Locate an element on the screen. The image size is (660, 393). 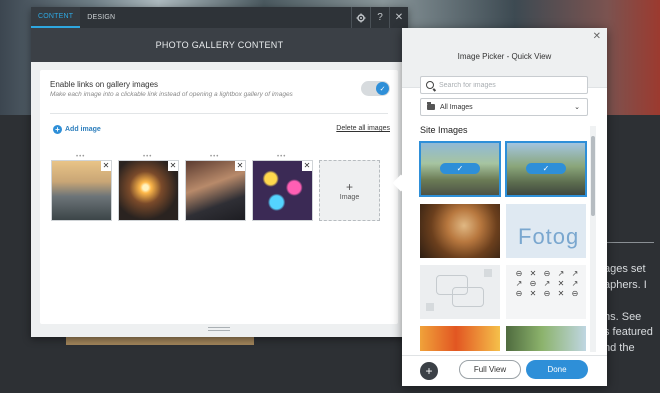
background-text-line: ages set is located at coordinates (625, 269).